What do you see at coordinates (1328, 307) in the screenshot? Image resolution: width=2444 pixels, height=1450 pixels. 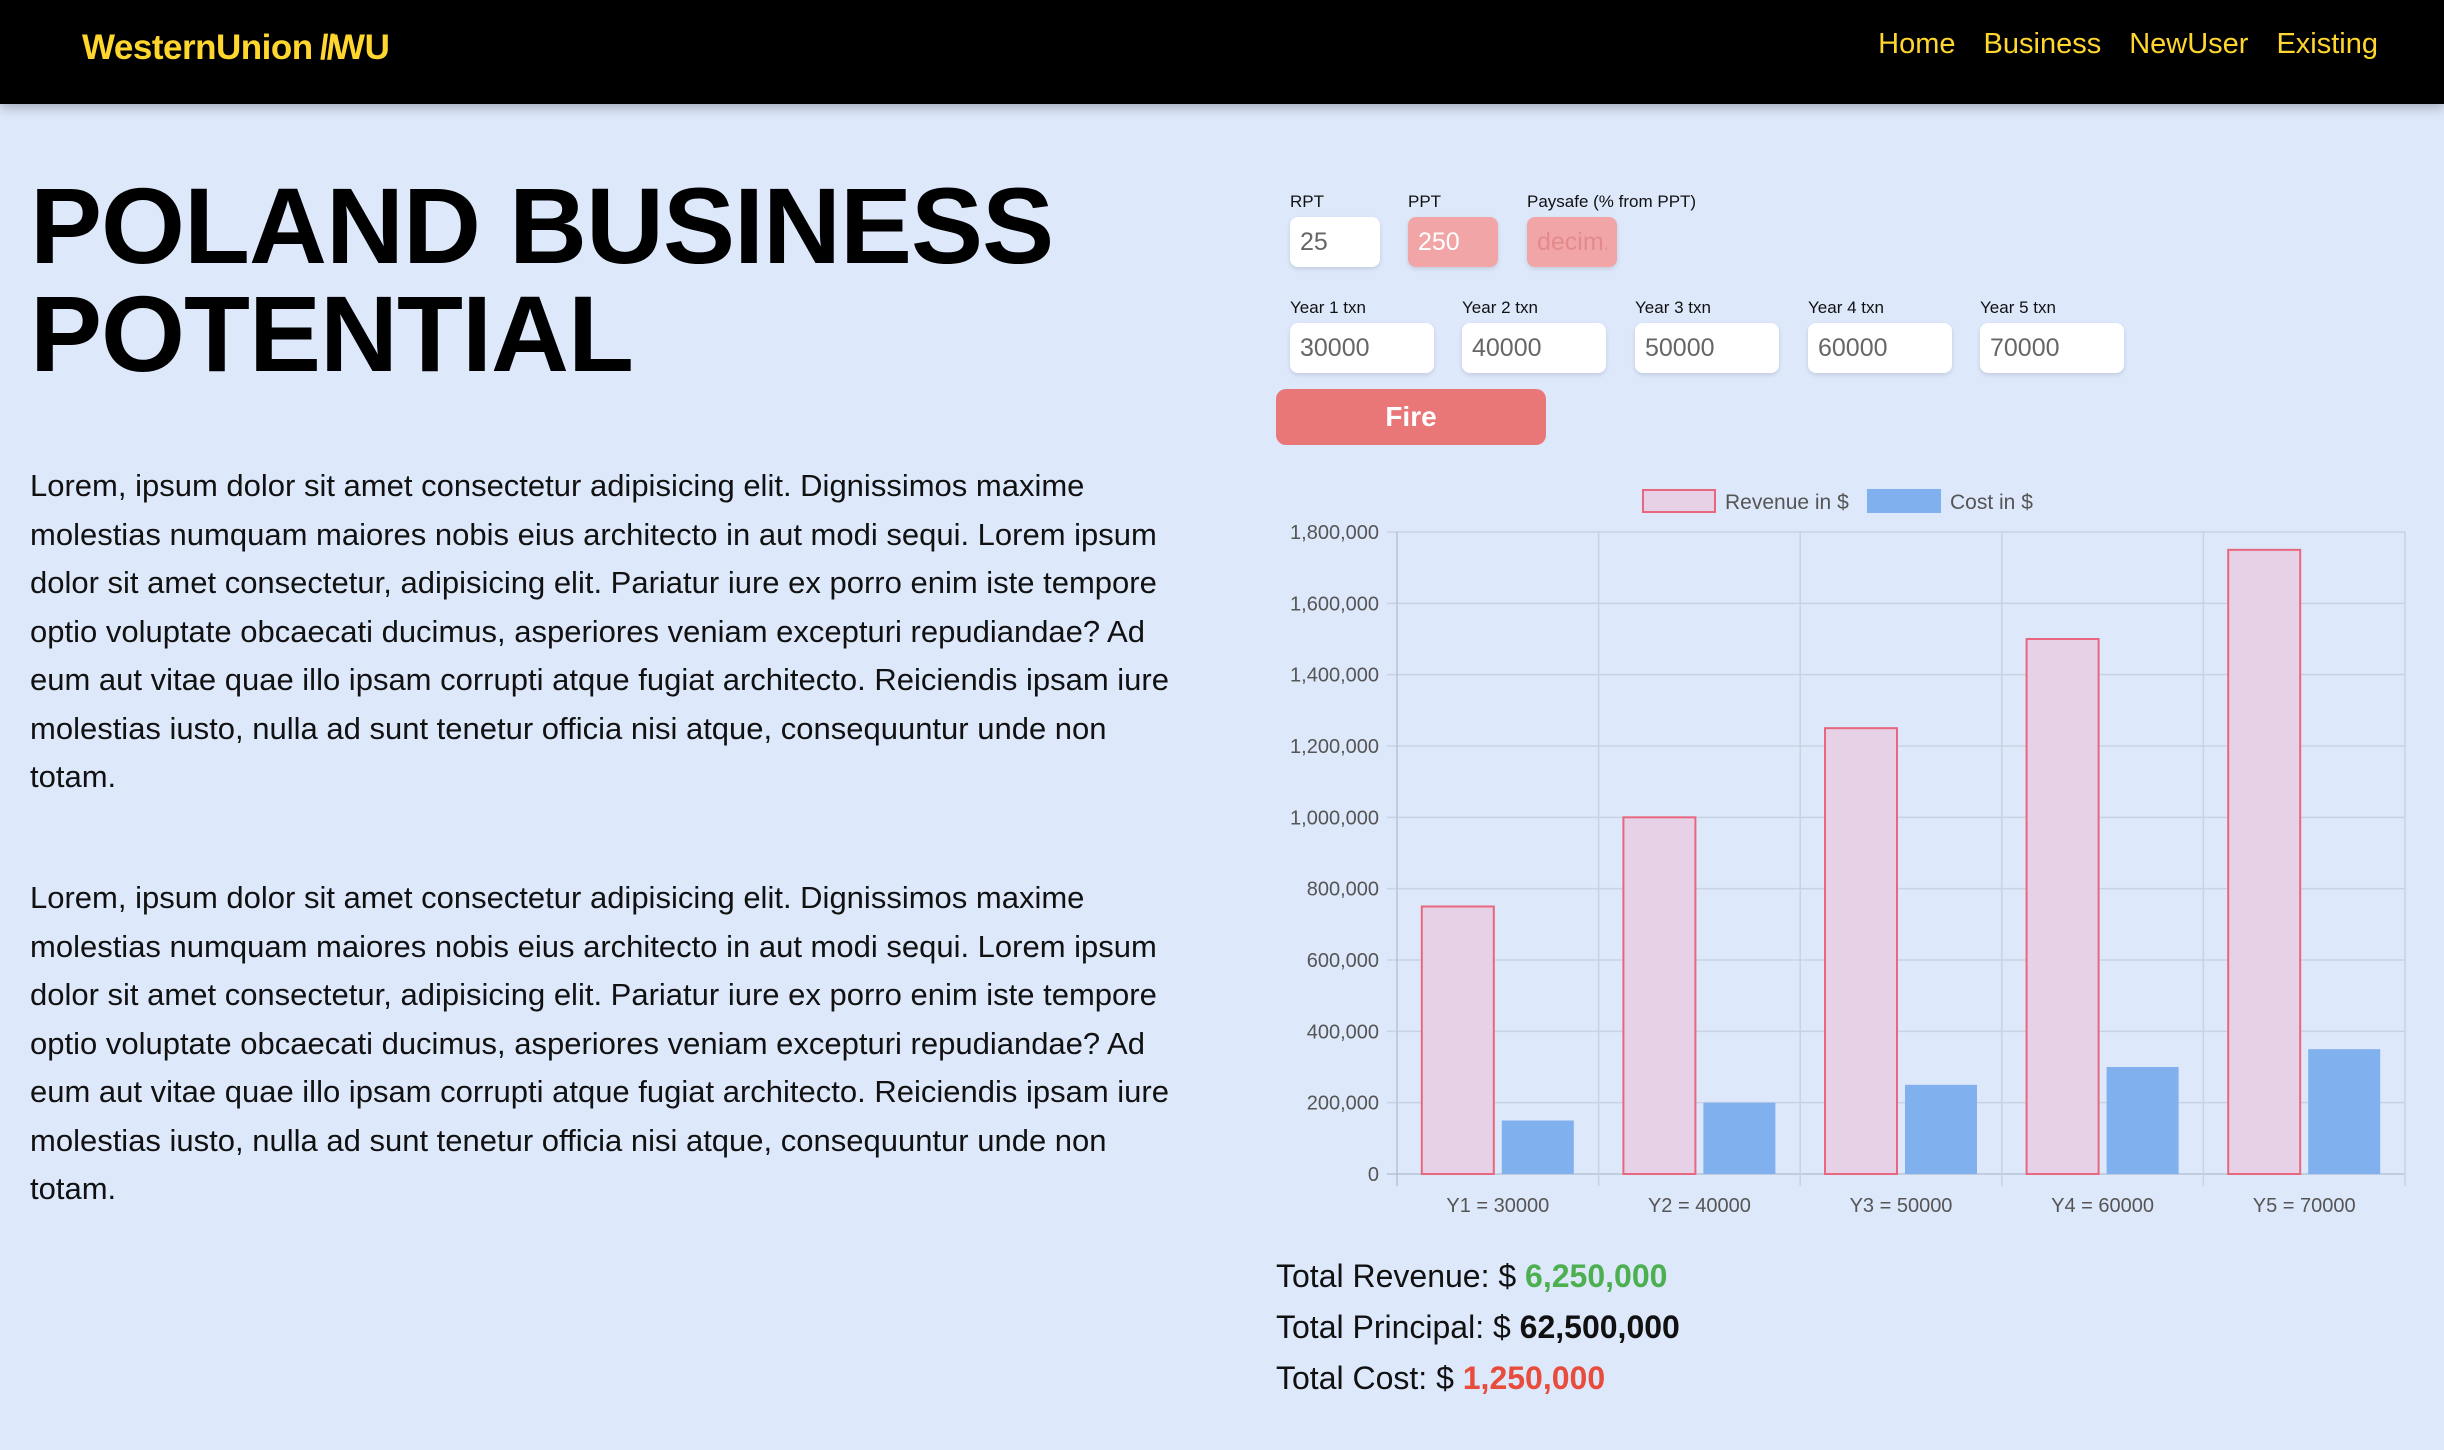 I see `year1-label: Year 1 txn` at bounding box center [1328, 307].